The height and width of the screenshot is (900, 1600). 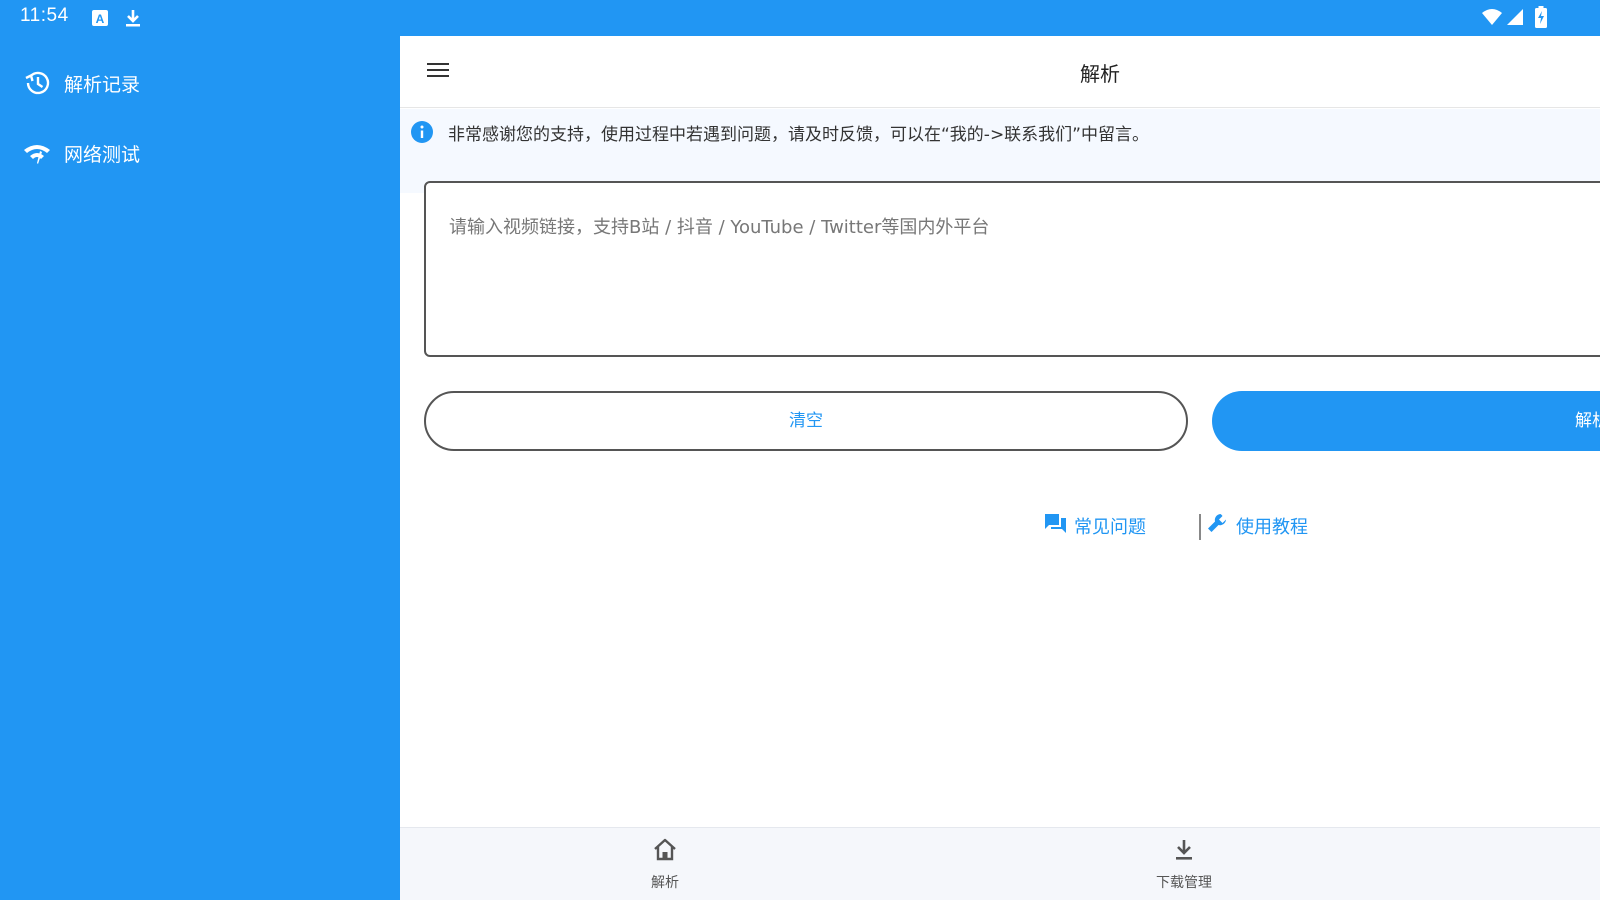 I want to click on nav-item-downloads: 下载管理, so click(x=1184, y=864).